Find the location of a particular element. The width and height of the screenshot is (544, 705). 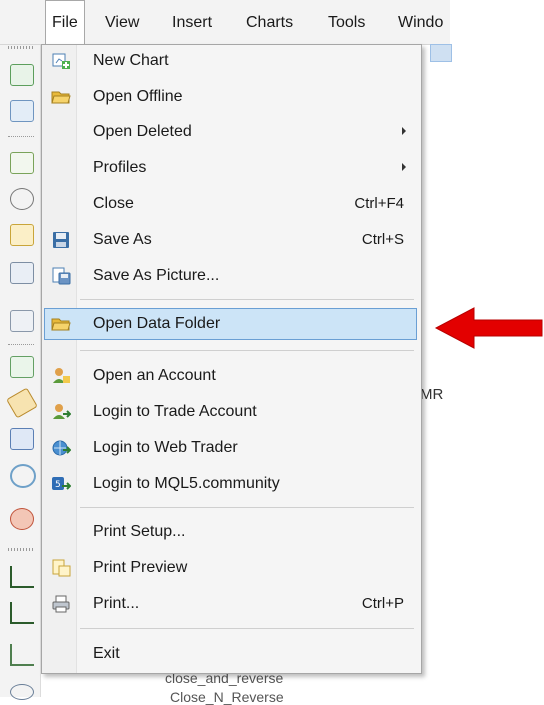

menu-file: File is located at coordinates (65, 22).